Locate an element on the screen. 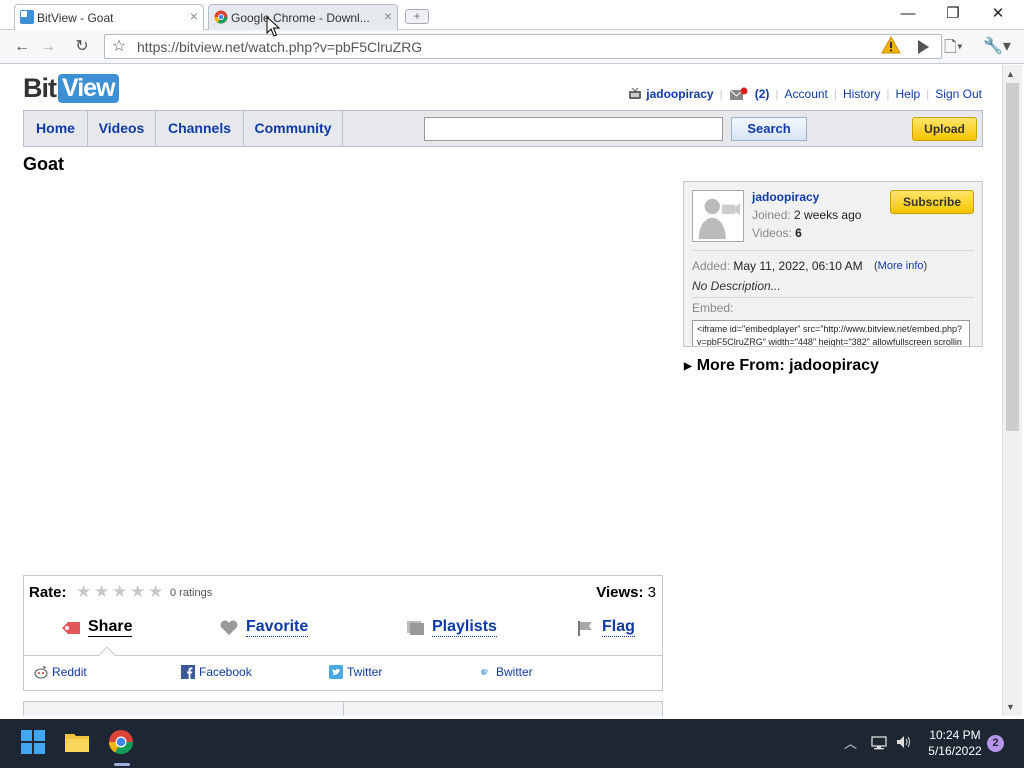  forward-arrow-icon: → is located at coordinates (48, 47).